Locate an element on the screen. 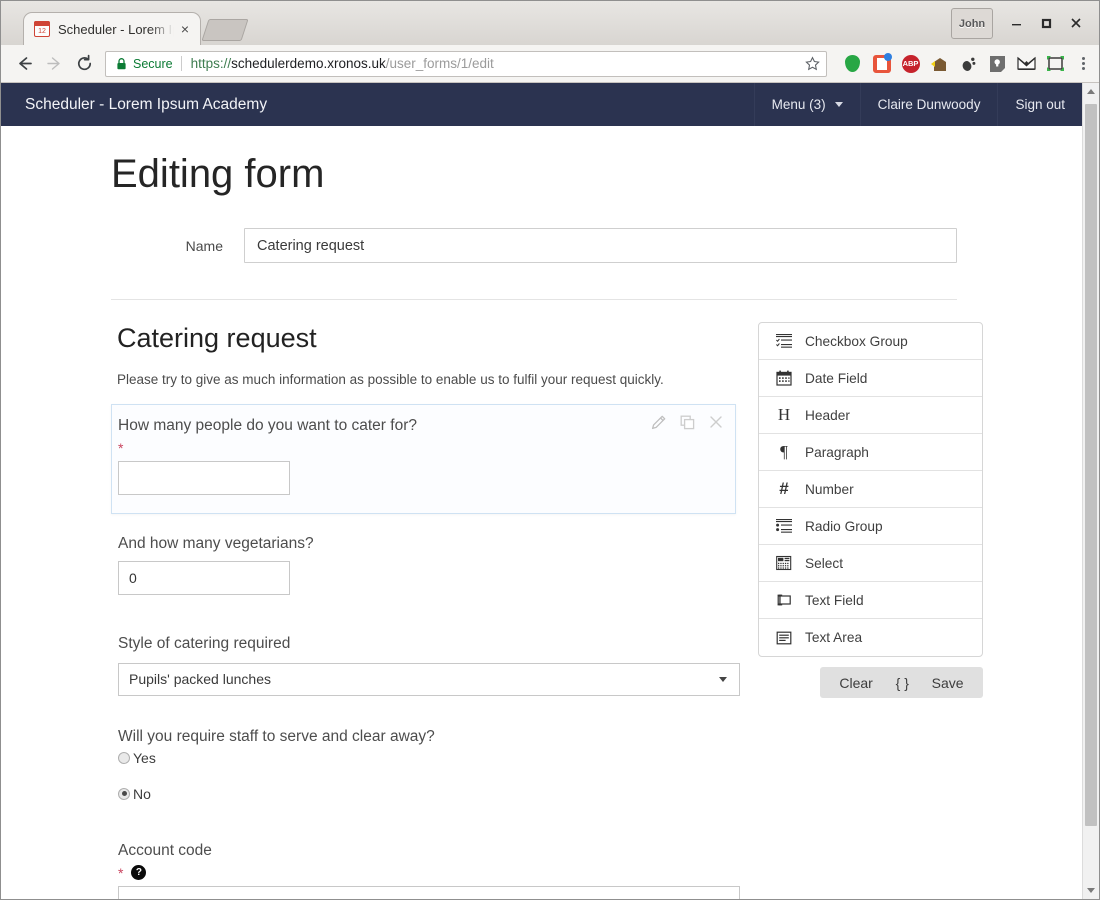 The width and height of the screenshot is (1100, 900). help-question-icon: ? is located at coordinates (139, 873).